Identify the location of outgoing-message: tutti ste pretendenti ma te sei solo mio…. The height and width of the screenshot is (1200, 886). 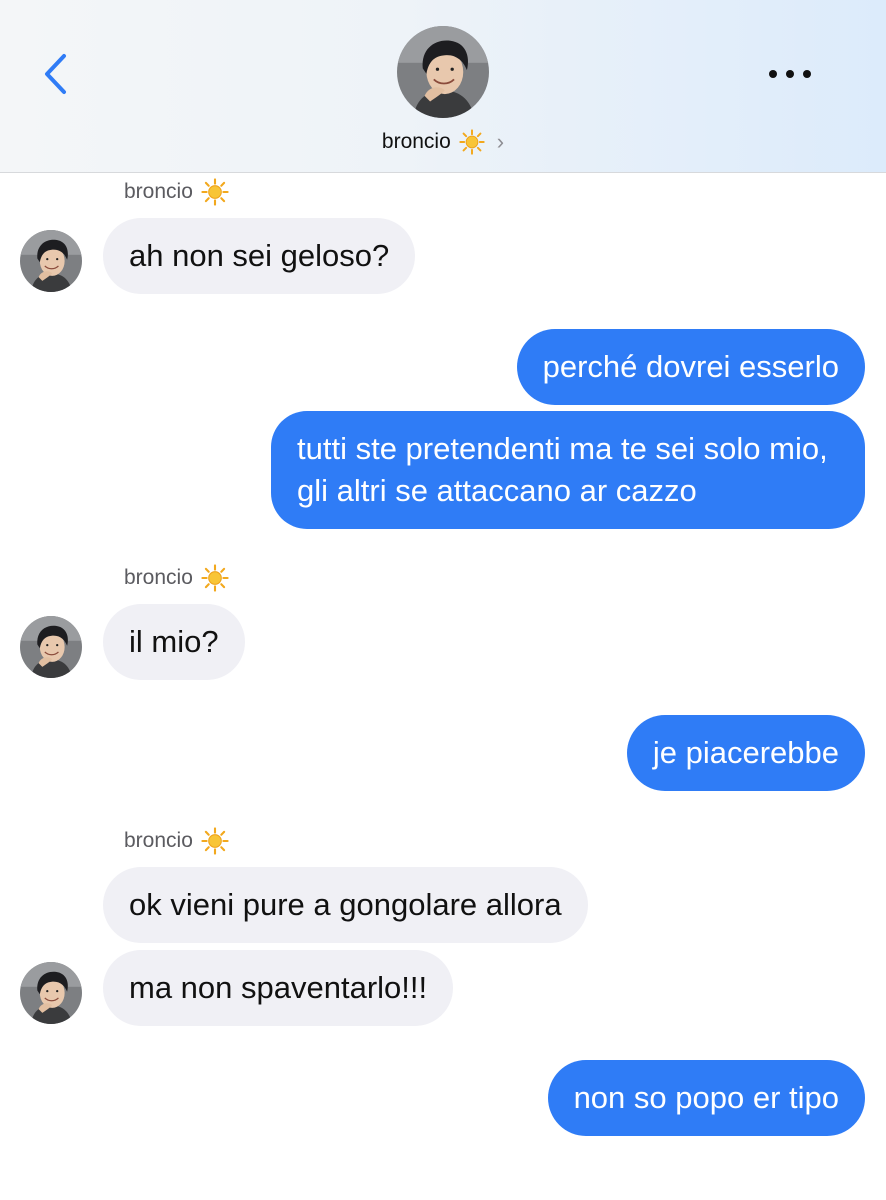
(568, 470).